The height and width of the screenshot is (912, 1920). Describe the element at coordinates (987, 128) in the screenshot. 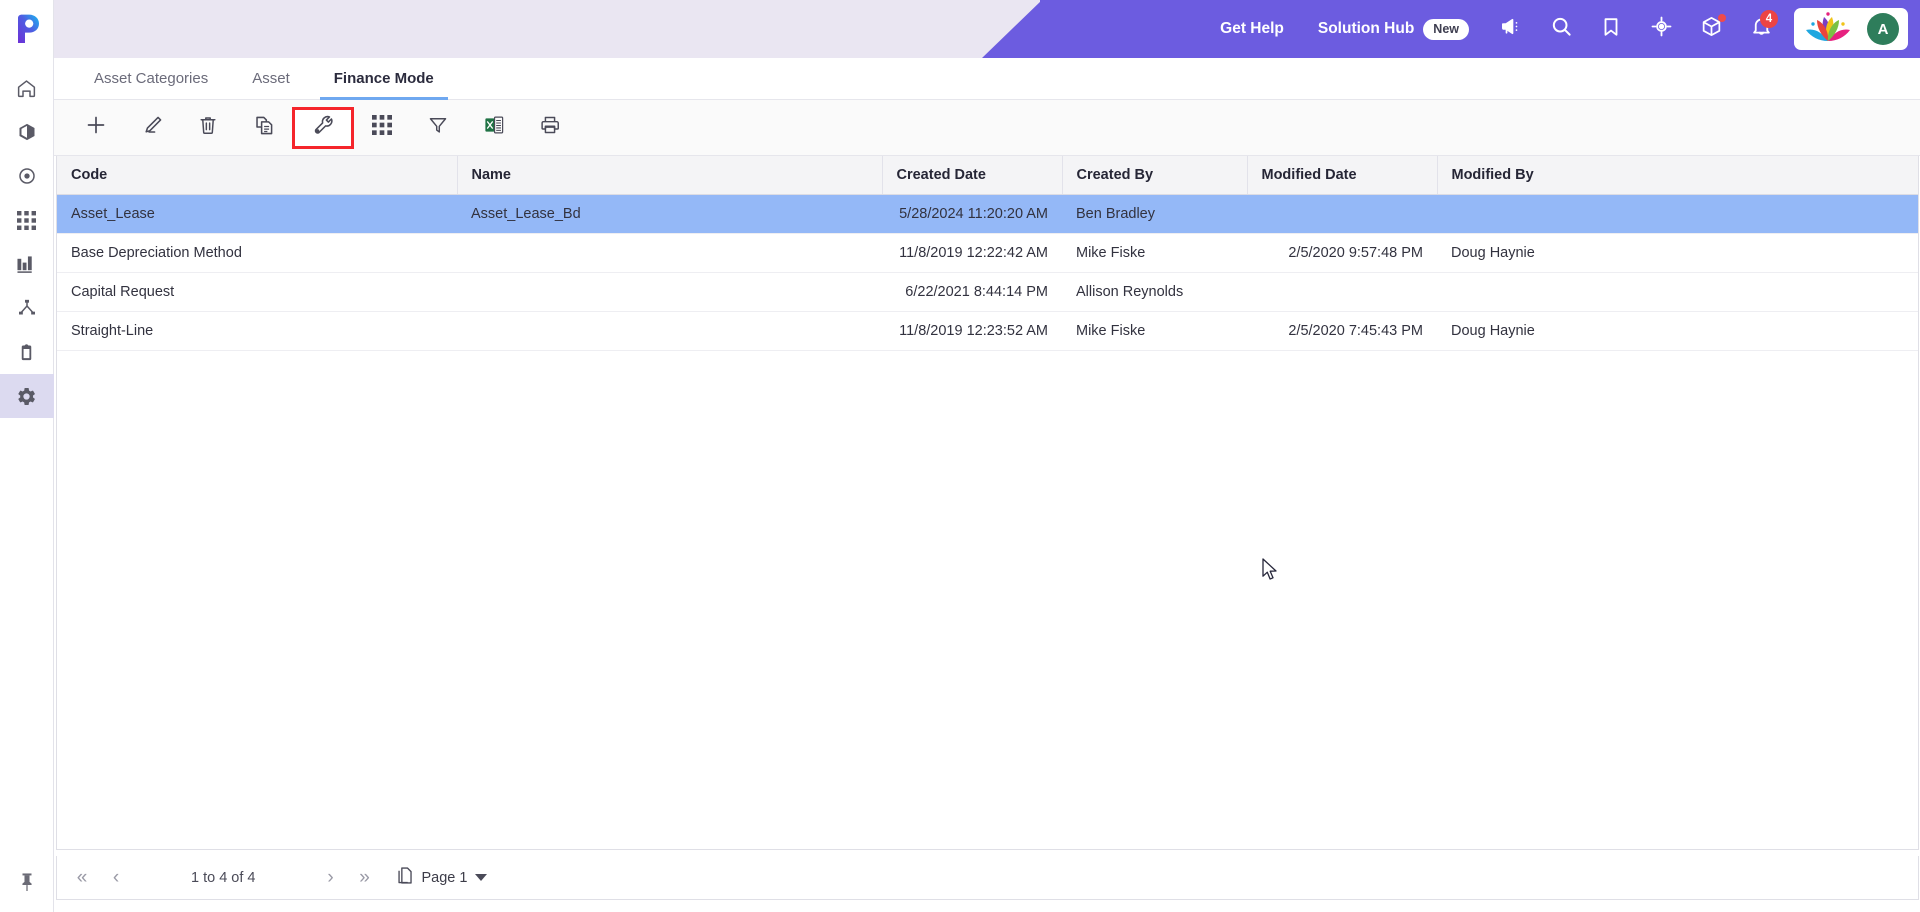

I see `grid-toolbar` at that location.